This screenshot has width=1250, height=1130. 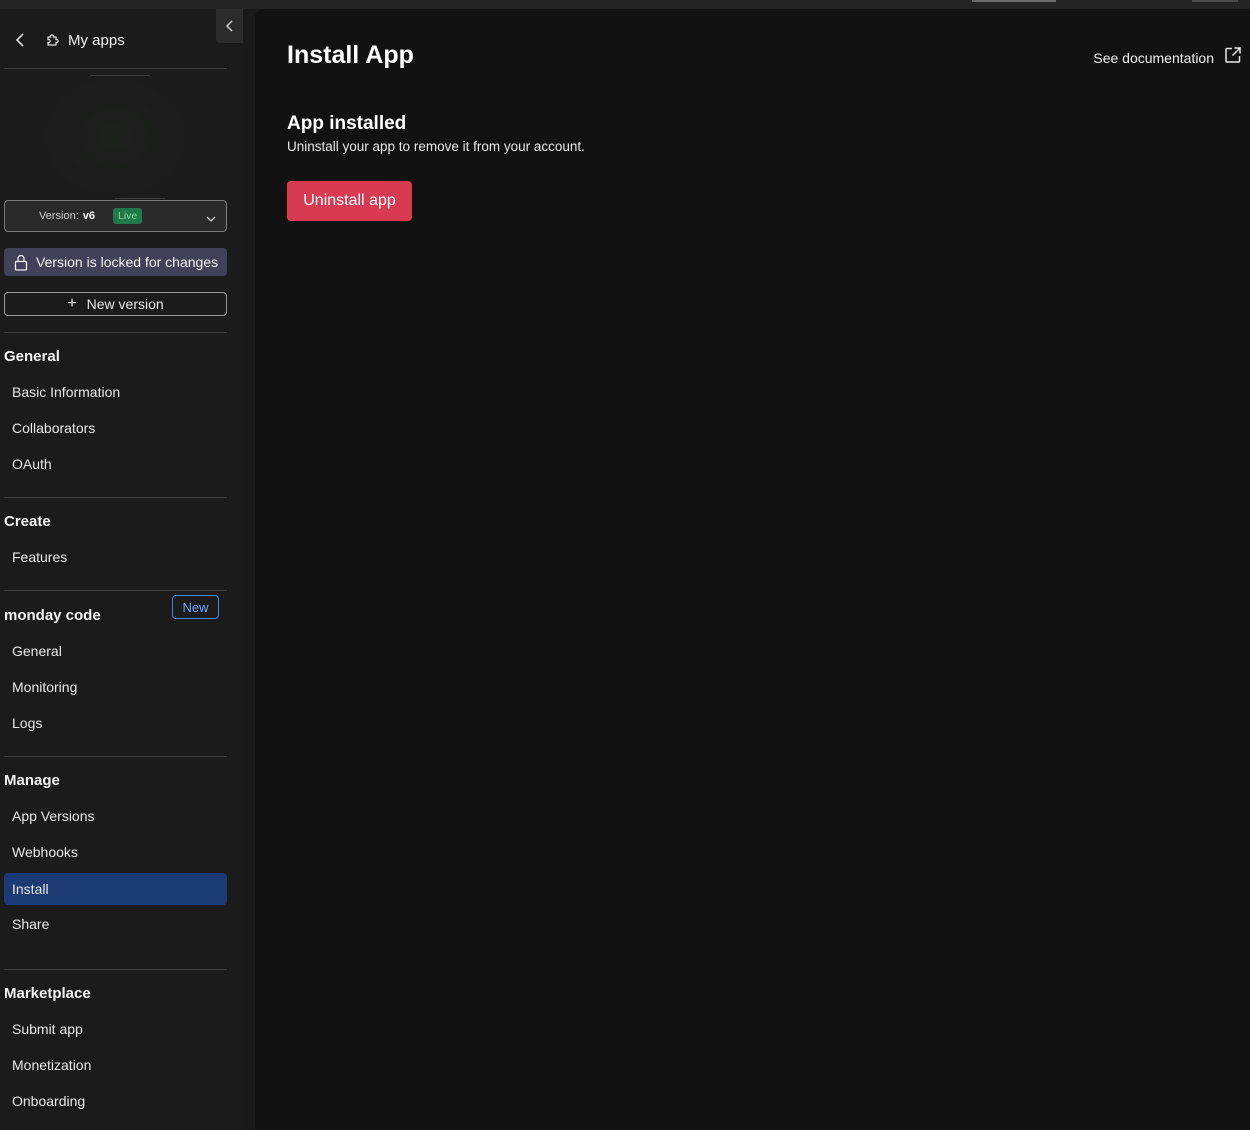 I want to click on see-documentation-link: See documentation, so click(x=1167, y=57).